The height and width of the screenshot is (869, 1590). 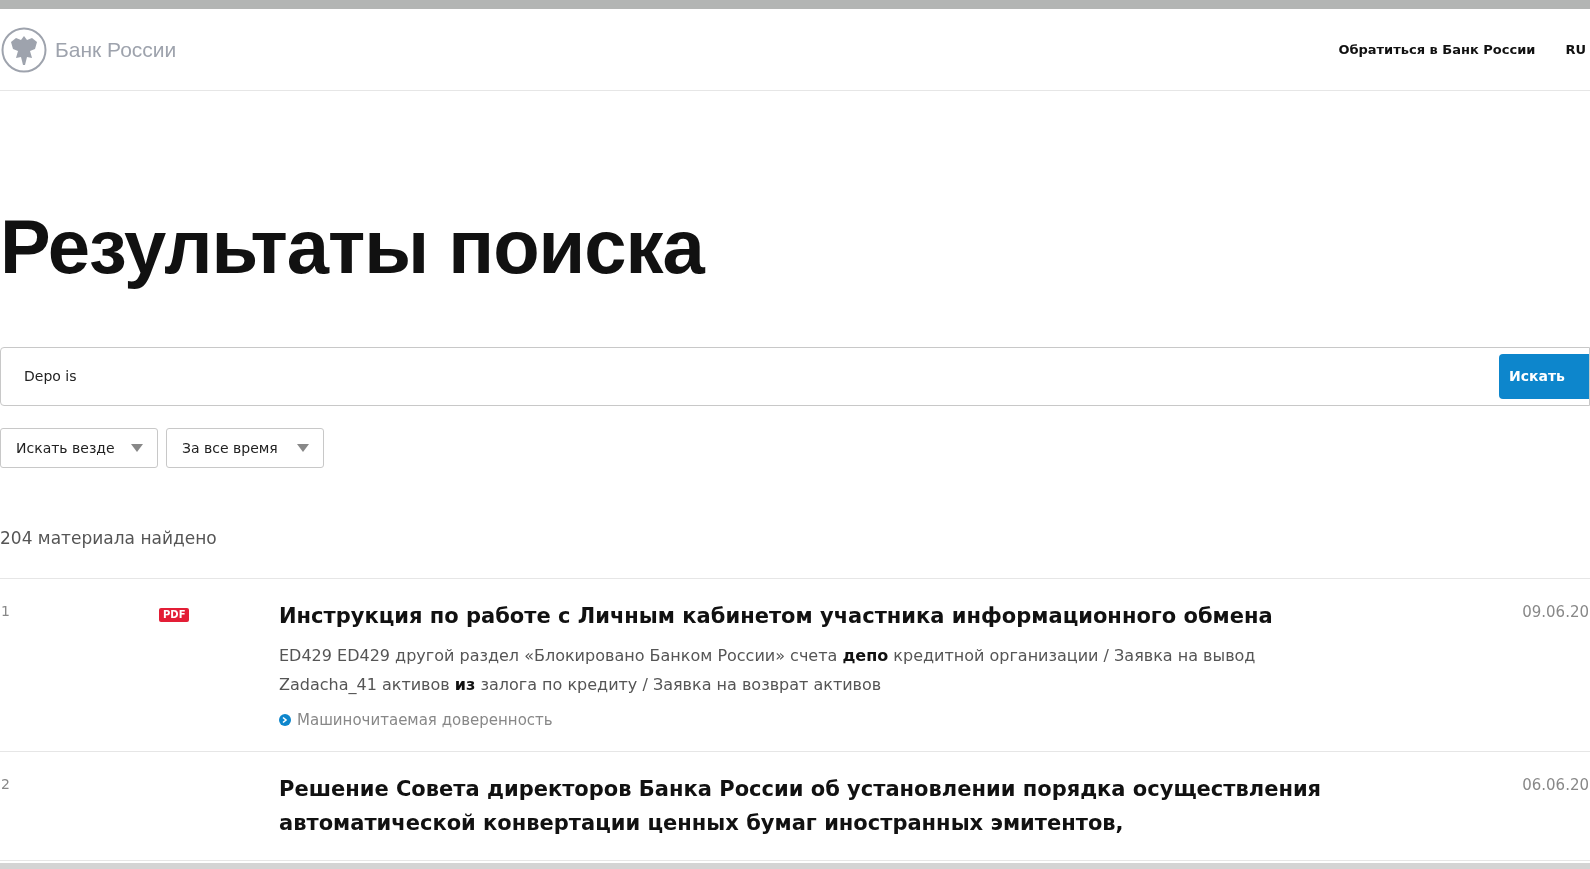 What do you see at coordinates (79, 448) in the screenshot?
I see `filter-dropdown: Искать везде` at bounding box center [79, 448].